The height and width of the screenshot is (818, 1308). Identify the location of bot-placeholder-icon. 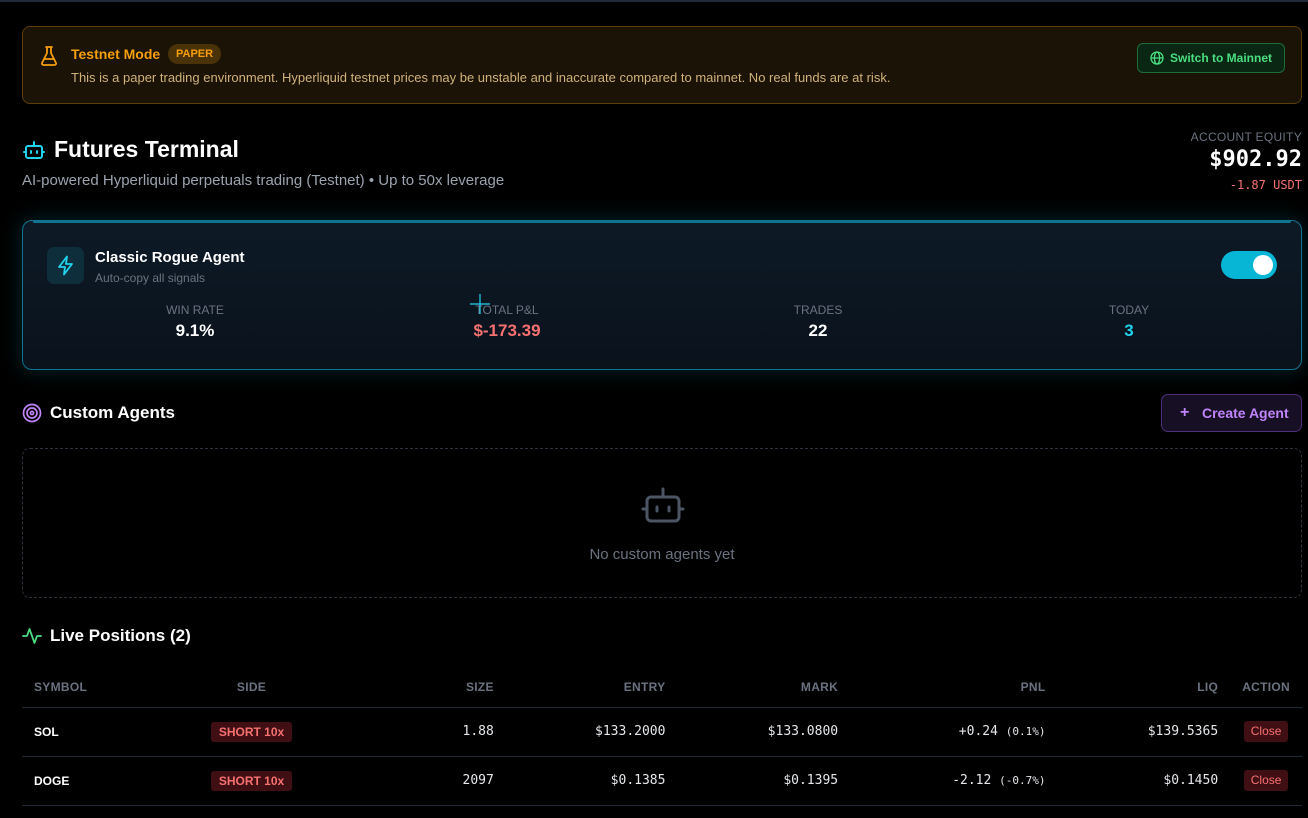
(663, 505).